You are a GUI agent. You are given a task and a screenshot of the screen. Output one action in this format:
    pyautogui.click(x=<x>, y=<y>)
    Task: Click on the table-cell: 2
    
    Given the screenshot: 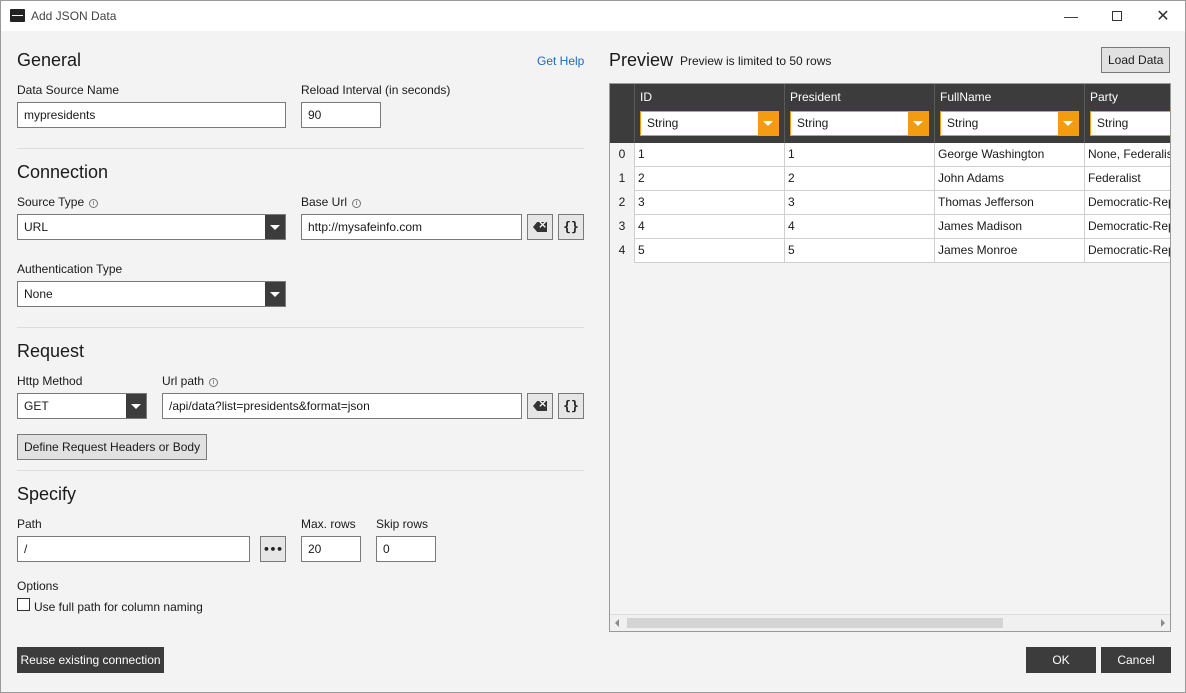 What is the action you would take?
    pyautogui.click(x=859, y=179)
    